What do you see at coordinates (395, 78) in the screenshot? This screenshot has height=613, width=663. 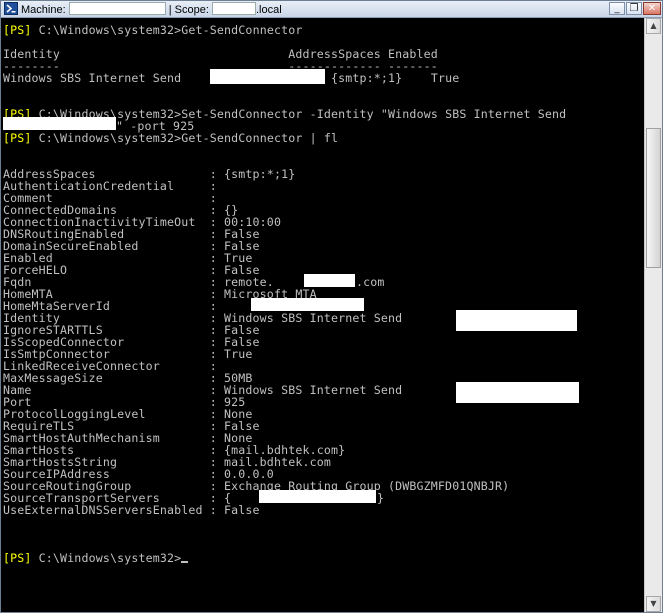 I see `row-address-enabled: {smtp:*;1} True` at bounding box center [395, 78].